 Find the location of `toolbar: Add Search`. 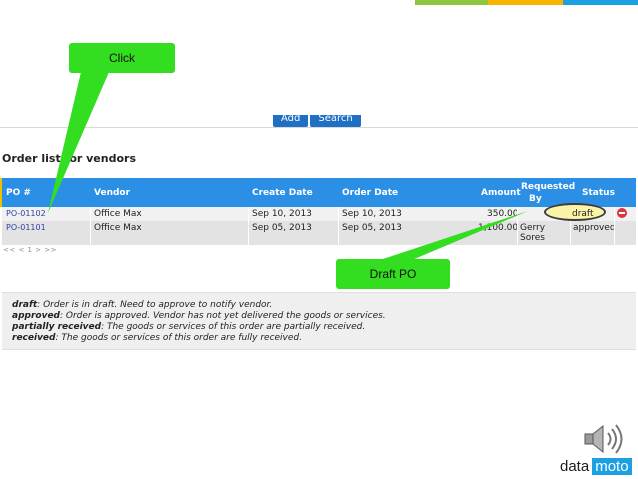

toolbar: Add Search is located at coordinates (317, 121).